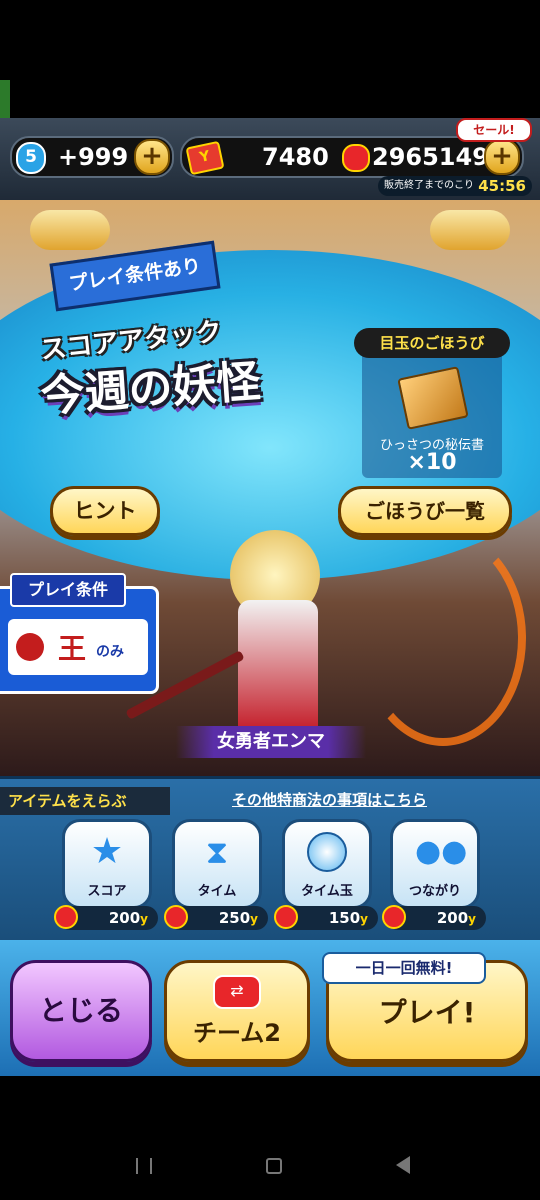 Image resolution: width=540 pixels, height=1200 pixels. I want to click on time-orb-icon, so click(327, 852).